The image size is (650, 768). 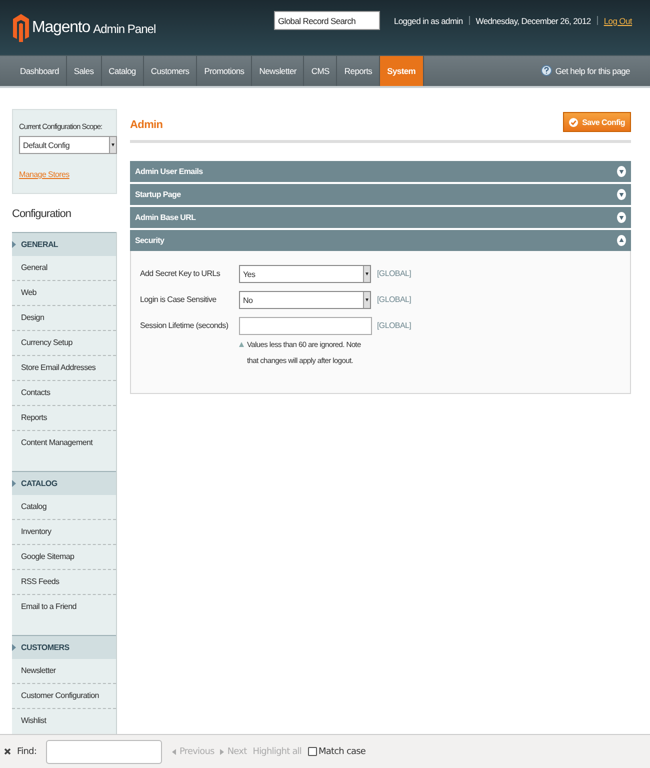 What do you see at coordinates (26, 751) in the screenshot?
I see `find-label: Find:` at bounding box center [26, 751].